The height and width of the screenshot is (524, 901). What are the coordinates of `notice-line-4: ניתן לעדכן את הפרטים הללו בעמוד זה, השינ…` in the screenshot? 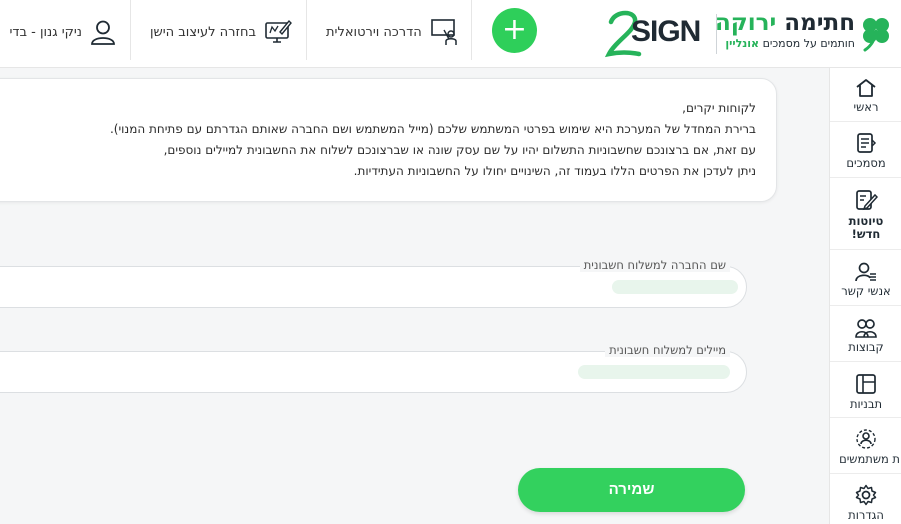 It's located at (554, 171).